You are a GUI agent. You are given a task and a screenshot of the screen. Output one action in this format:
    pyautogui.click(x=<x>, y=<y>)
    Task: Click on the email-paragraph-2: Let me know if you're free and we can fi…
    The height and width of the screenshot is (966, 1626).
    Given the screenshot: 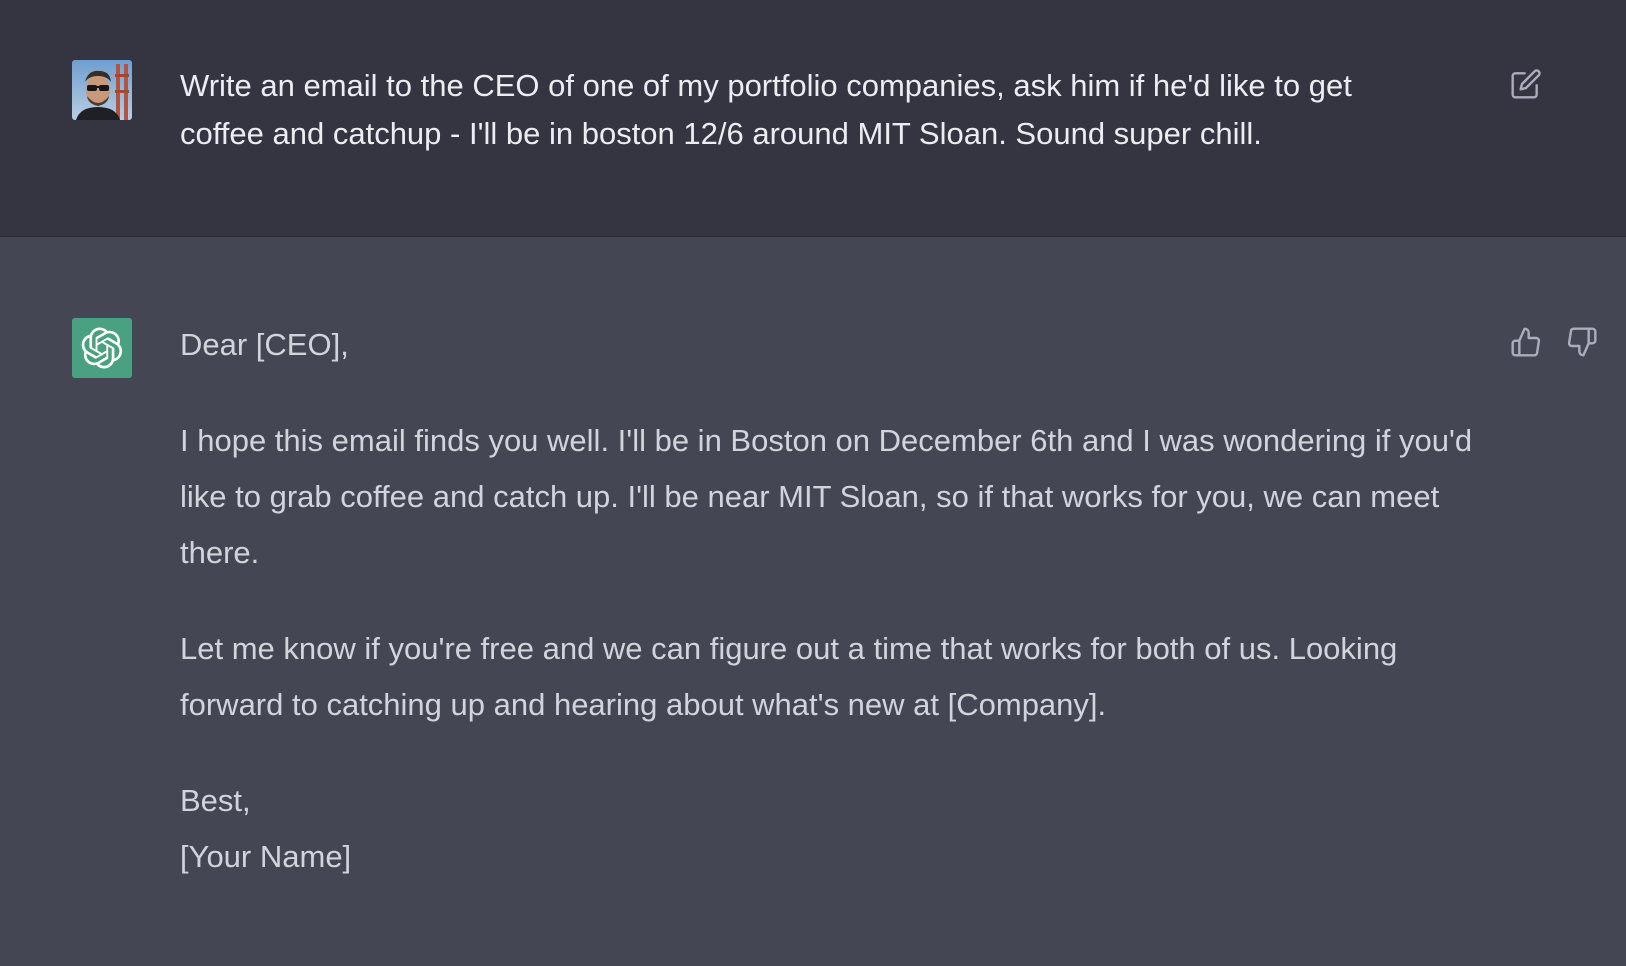 What is the action you would take?
    pyautogui.click(x=789, y=676)
    